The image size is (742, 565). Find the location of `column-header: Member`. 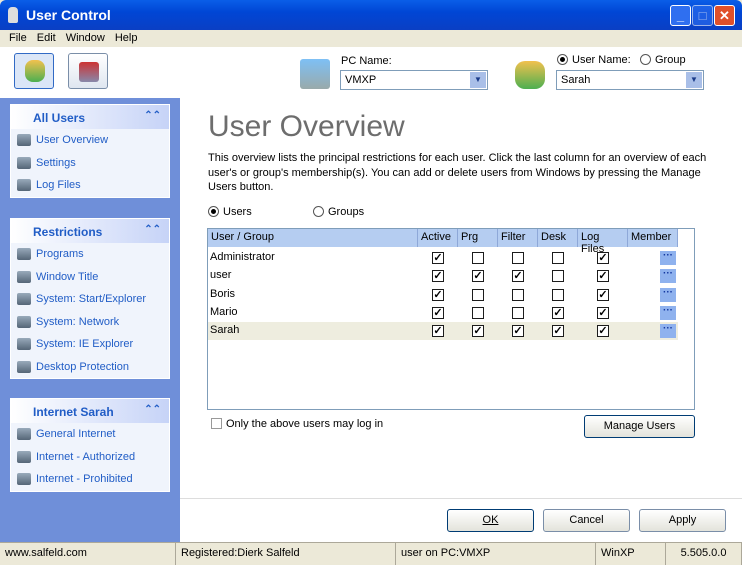

column-header: Member is located at coordinates (653, 238).